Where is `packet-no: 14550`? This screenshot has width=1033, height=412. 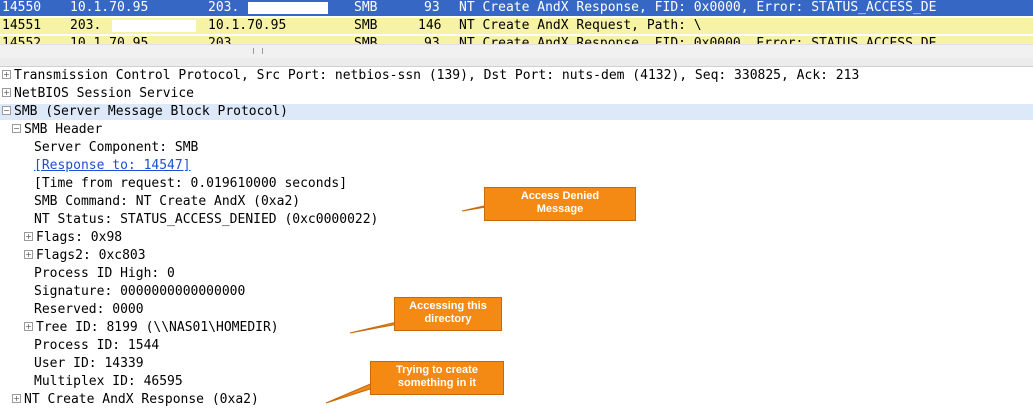
packet-no: 14550 is located at coordinates (22, 7).